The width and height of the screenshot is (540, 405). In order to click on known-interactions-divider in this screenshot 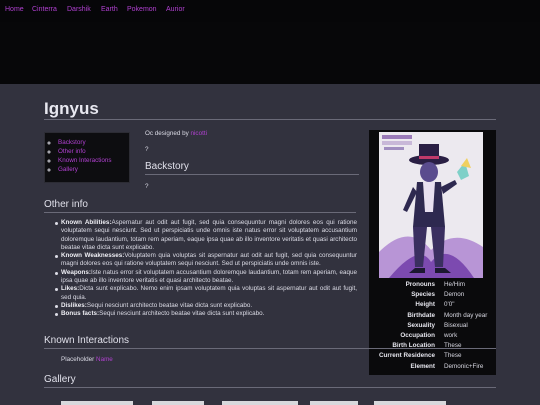, I will do `click(270, 348)`.